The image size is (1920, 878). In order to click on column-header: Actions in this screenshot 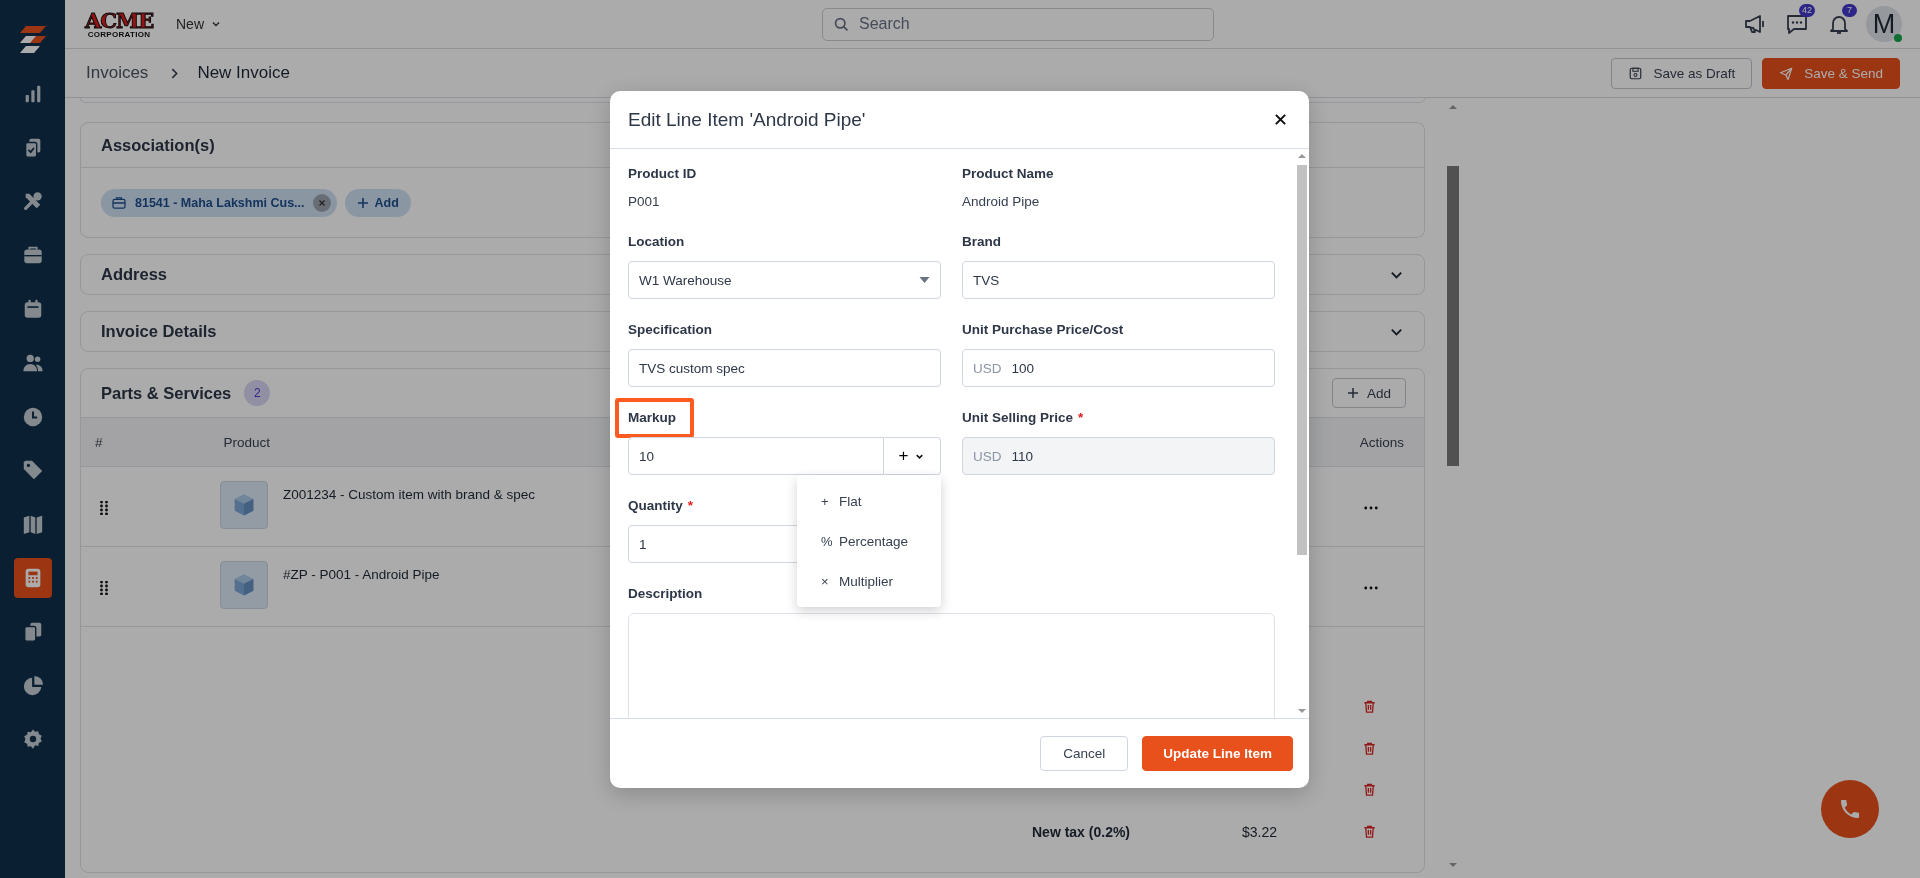, I will do `click(1381, 442)`.